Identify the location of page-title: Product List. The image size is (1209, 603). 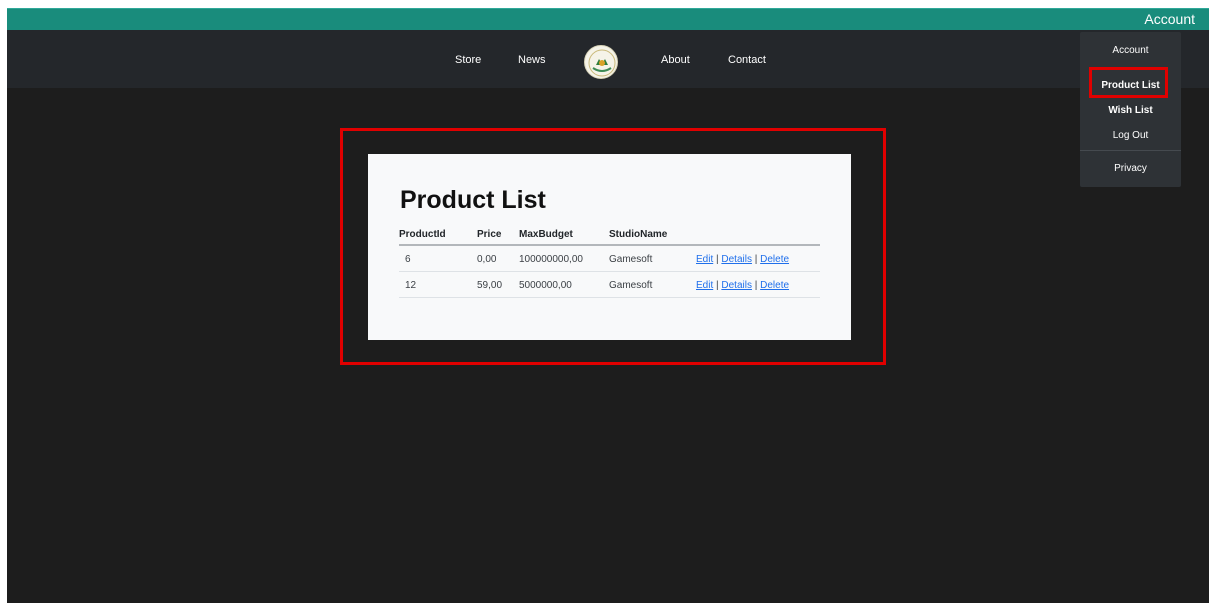
(473, 200).